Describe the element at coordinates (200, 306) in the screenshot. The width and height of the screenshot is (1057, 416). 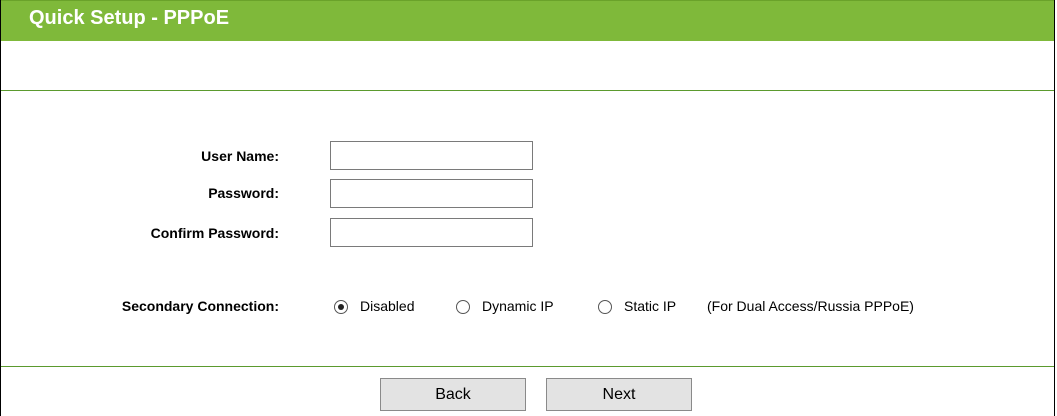
I see `secondary-connection-label: Secondary Connection:` at that location.